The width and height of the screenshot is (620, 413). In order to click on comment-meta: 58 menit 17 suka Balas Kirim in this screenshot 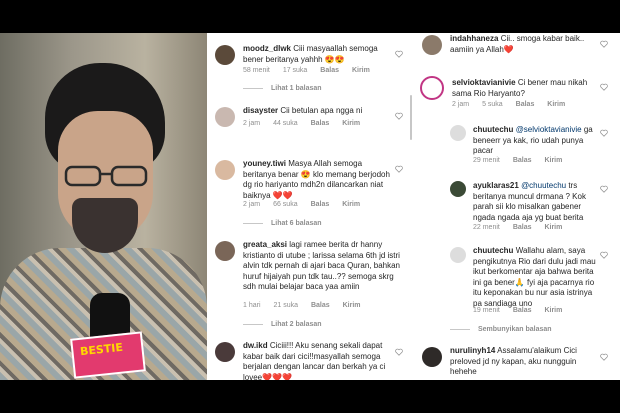, I will do `click(312, 70)`.